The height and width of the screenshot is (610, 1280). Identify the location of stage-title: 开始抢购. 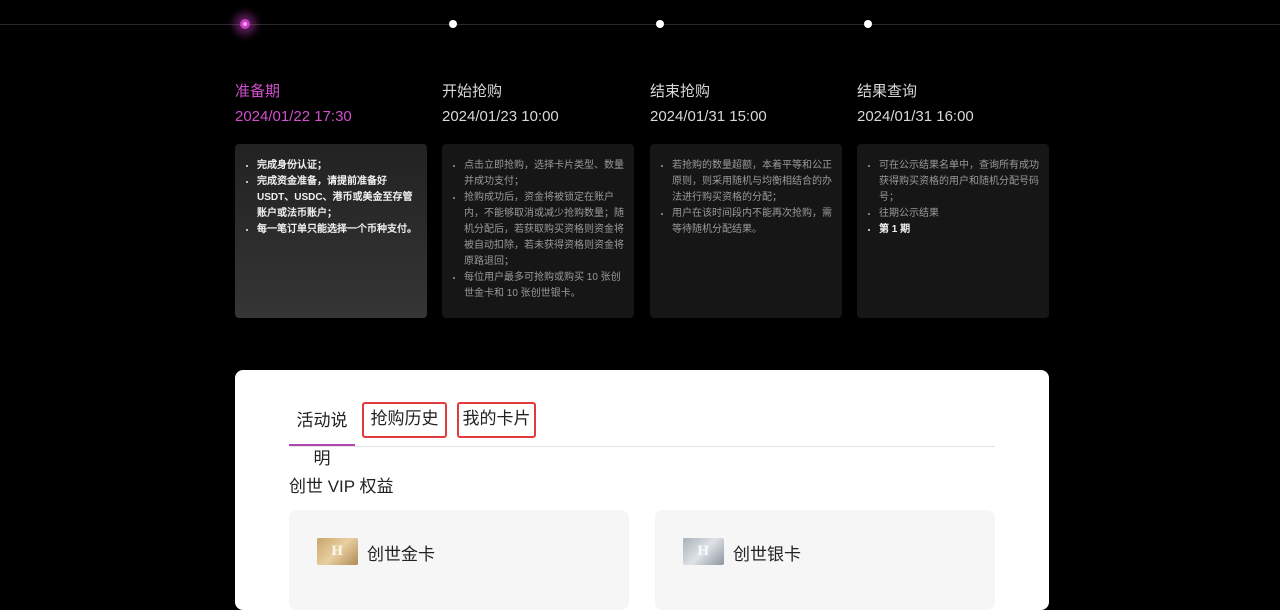
(472, 91).